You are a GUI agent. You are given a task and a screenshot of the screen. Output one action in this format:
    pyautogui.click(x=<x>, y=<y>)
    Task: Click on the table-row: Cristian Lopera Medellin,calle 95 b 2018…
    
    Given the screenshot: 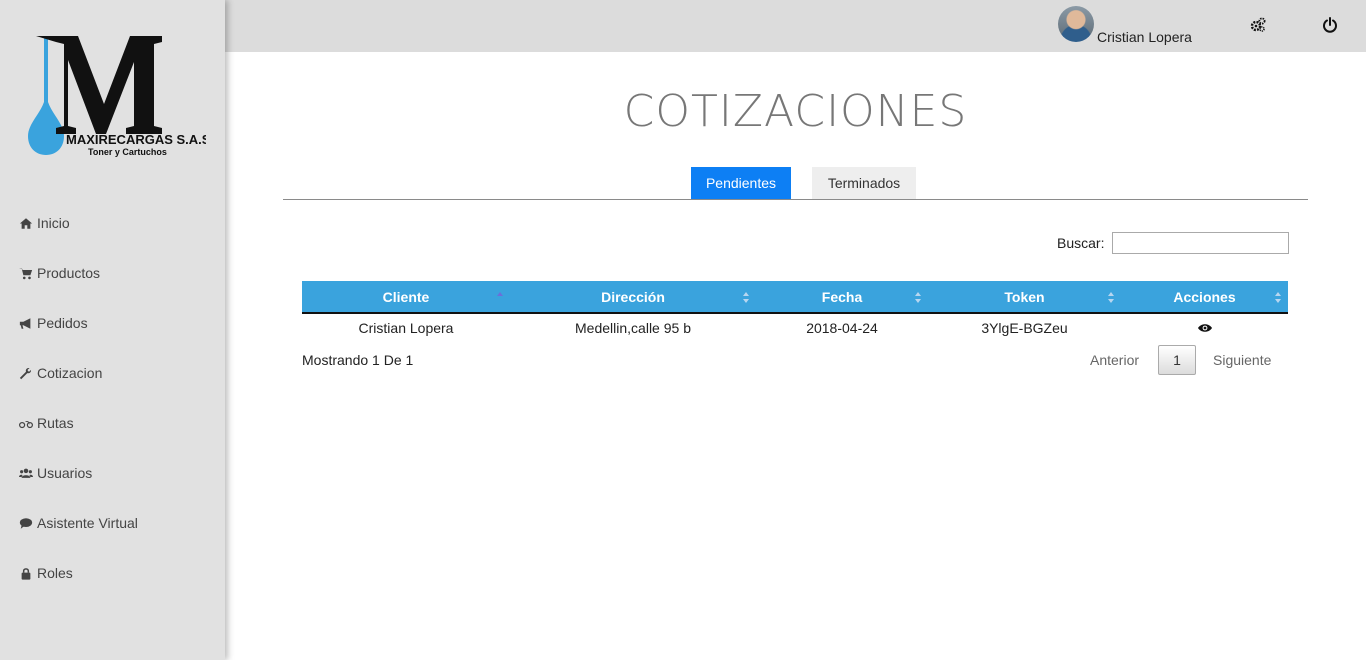 What is the action you would take?
    pyautogui.click(x=795, y=327)
    